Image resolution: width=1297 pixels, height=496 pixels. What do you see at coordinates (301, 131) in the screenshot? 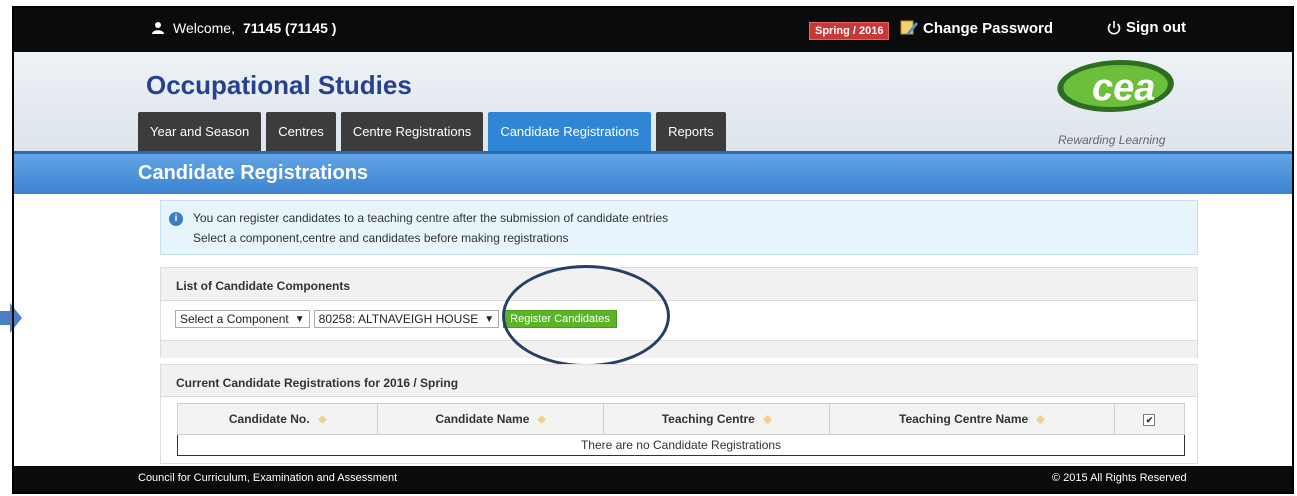
I see `tab-centres: Centres` at bounding box center [301, 131].